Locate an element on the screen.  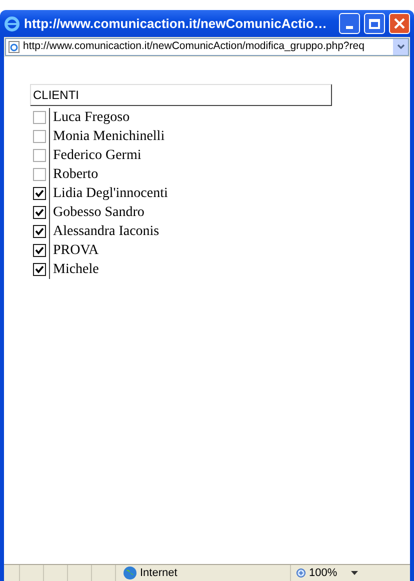
client-name: PROVA is located at coordinates (75, 251).